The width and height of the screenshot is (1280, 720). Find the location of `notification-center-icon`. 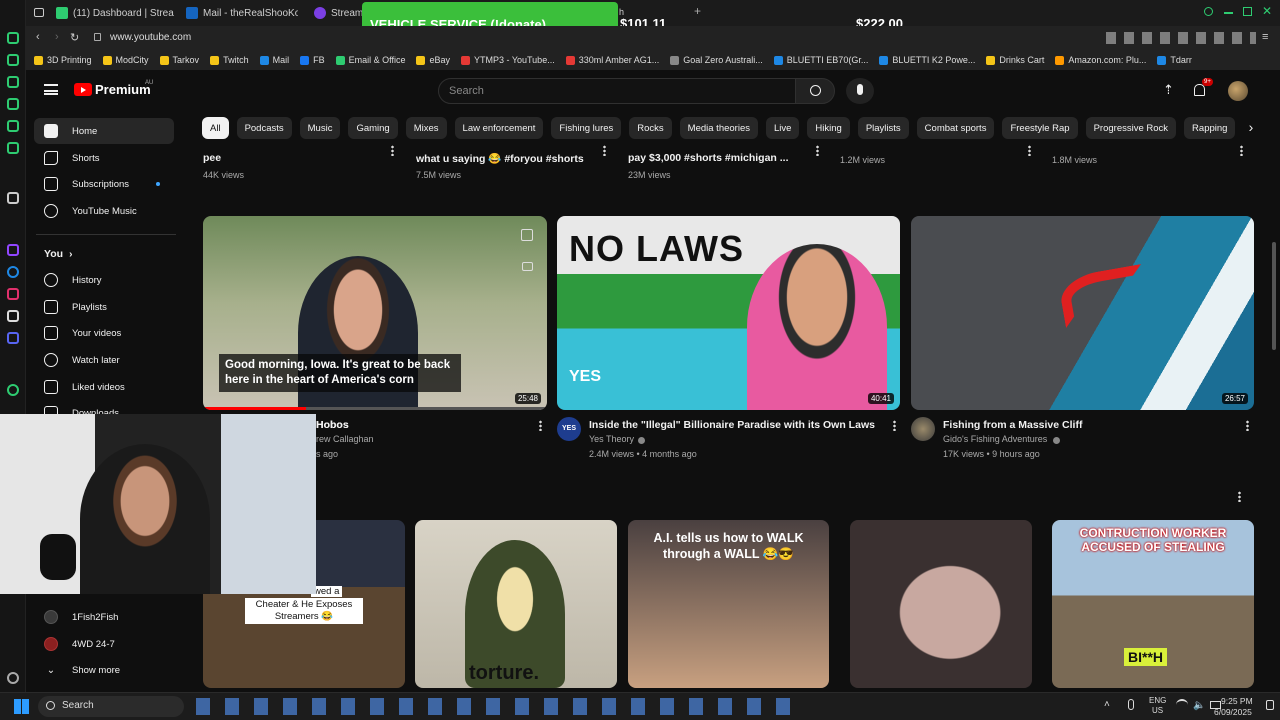

notification-center-icon is located at coordinates (1270, 705).